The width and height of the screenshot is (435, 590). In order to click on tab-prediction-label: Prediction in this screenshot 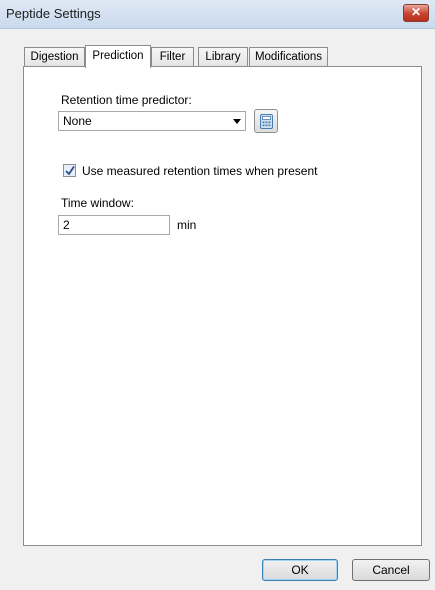, I will do `click(118, 56)`.